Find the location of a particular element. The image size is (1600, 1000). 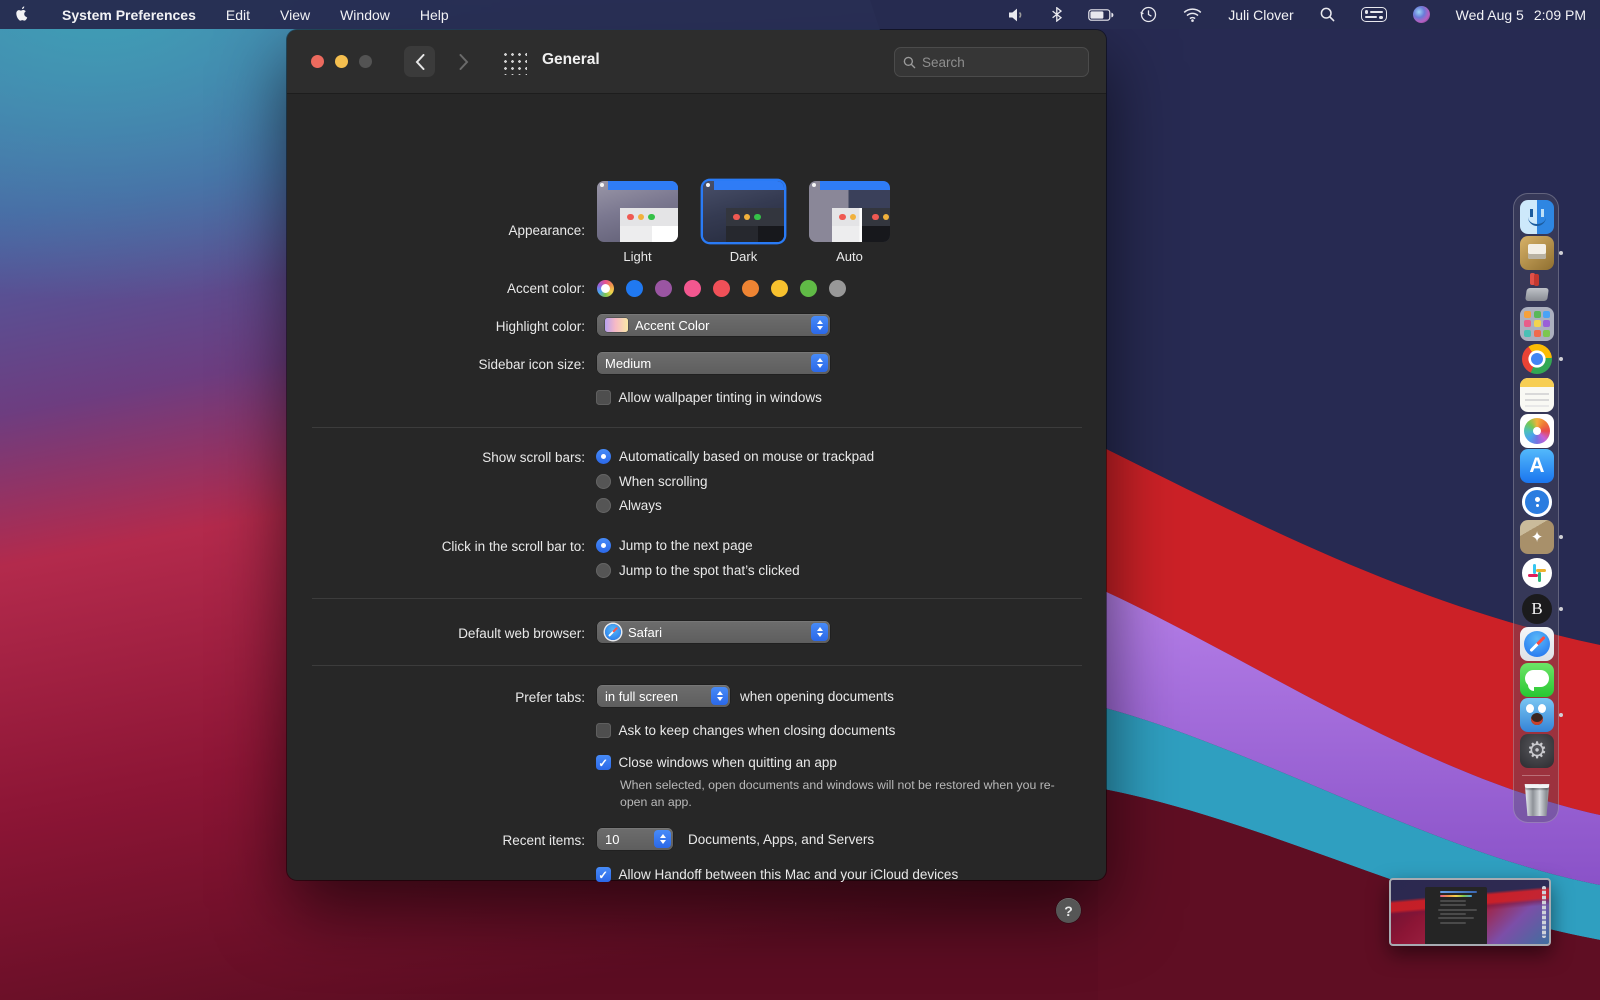

zoom-button-disabled is located at coordinates (365, 61).